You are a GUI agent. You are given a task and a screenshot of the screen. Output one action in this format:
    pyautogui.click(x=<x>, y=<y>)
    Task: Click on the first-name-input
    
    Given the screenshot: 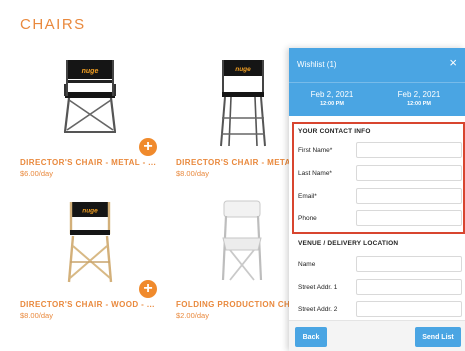 What is the action you would take?
    pyautogui.click(x=409, y=150)
    